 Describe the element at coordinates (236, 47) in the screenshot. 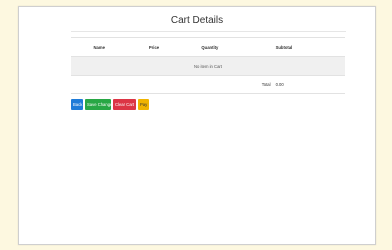

I see `header-quantity: Quantity` at that location.